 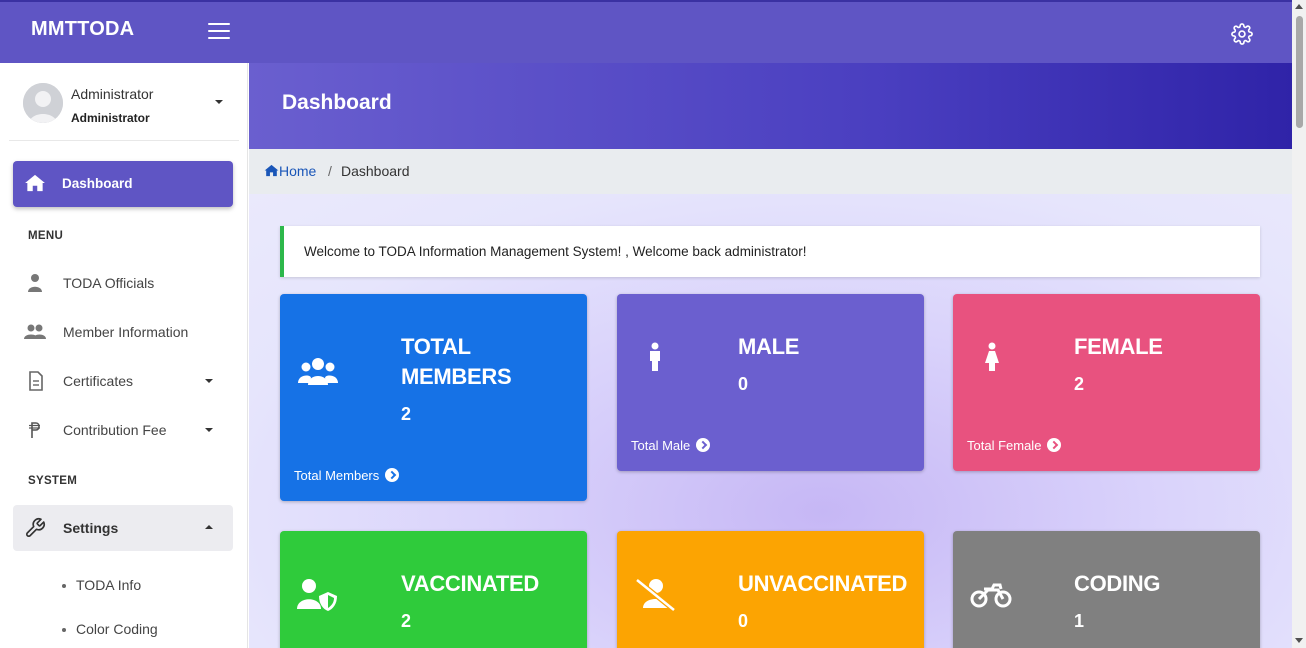 I want to click on user-shield-icon, so click(x=318, y=597).